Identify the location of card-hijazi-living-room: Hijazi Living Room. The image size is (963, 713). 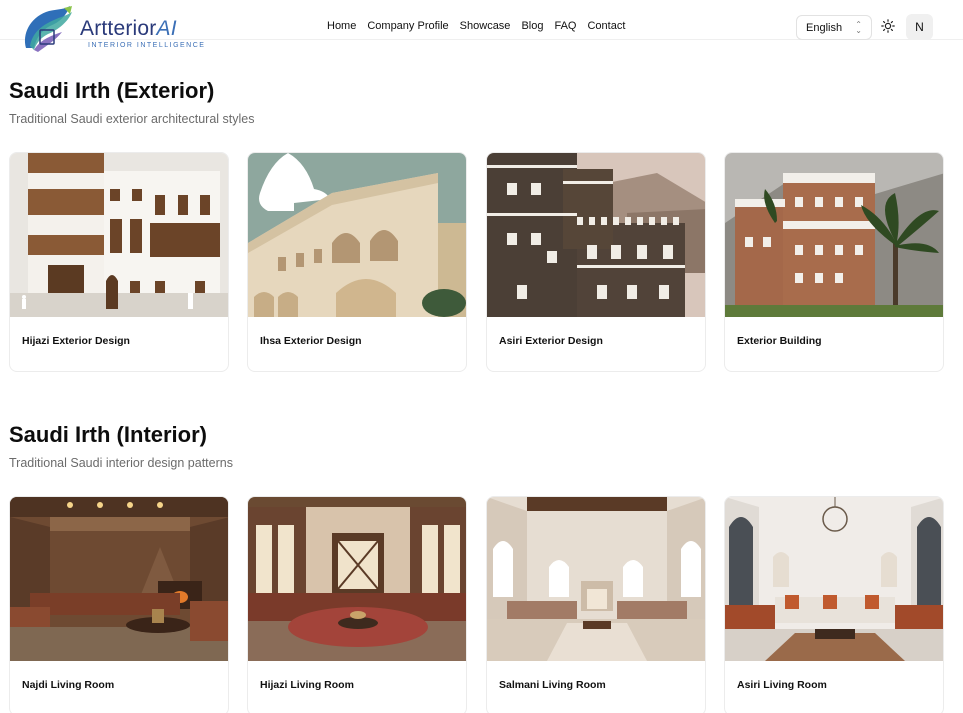
(357, 604).